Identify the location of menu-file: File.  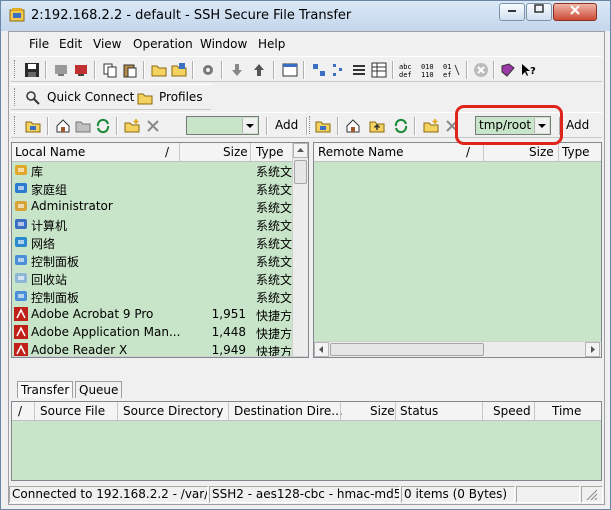
(39, 44).